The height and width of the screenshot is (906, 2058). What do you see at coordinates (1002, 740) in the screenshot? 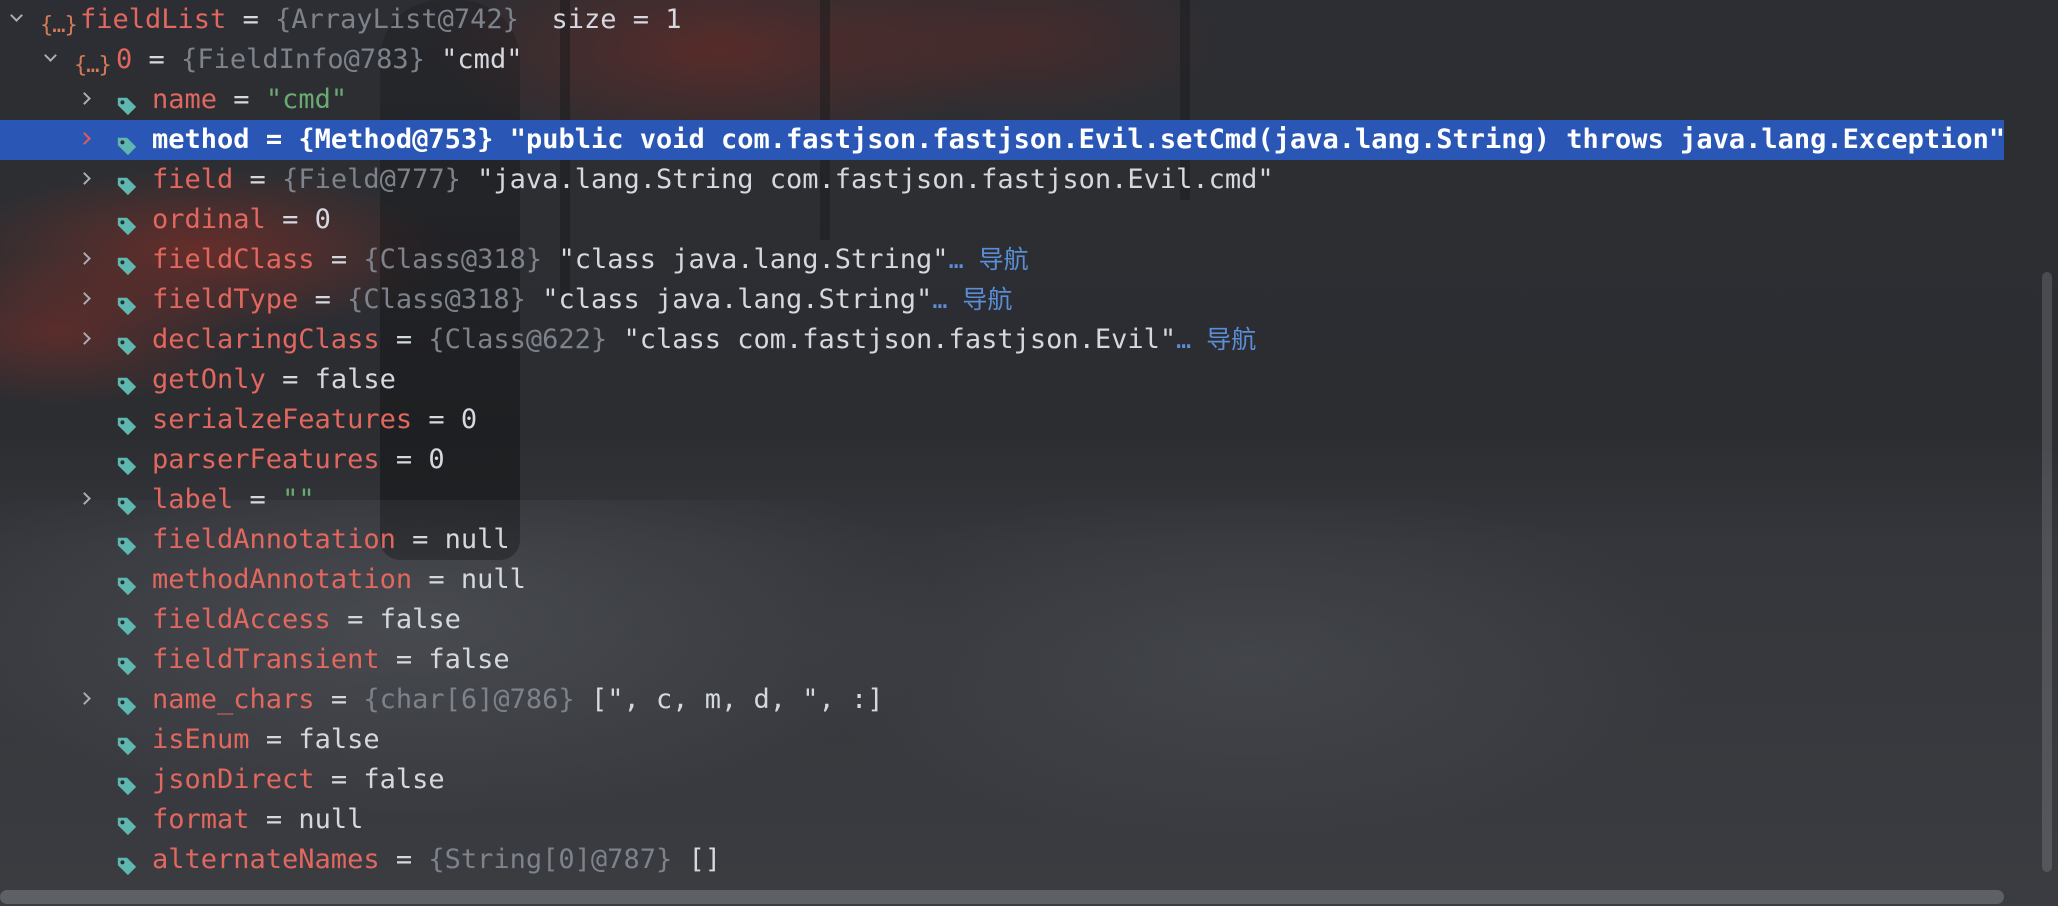
I see `tree-row-isenum: isEnum = false` at bounding box center [1002, 740].